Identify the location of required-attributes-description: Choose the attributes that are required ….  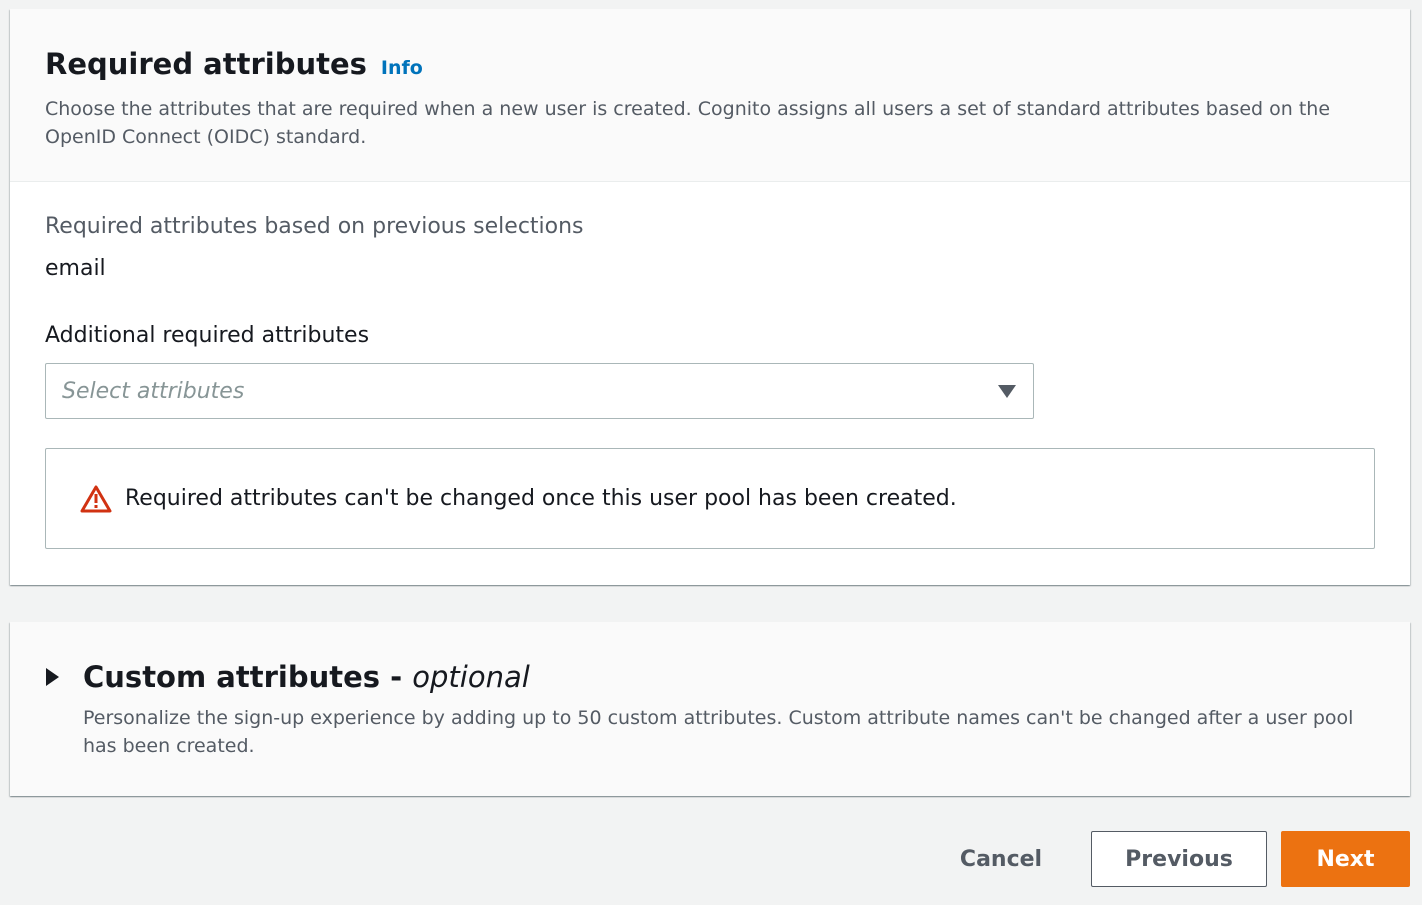
(688, 123).